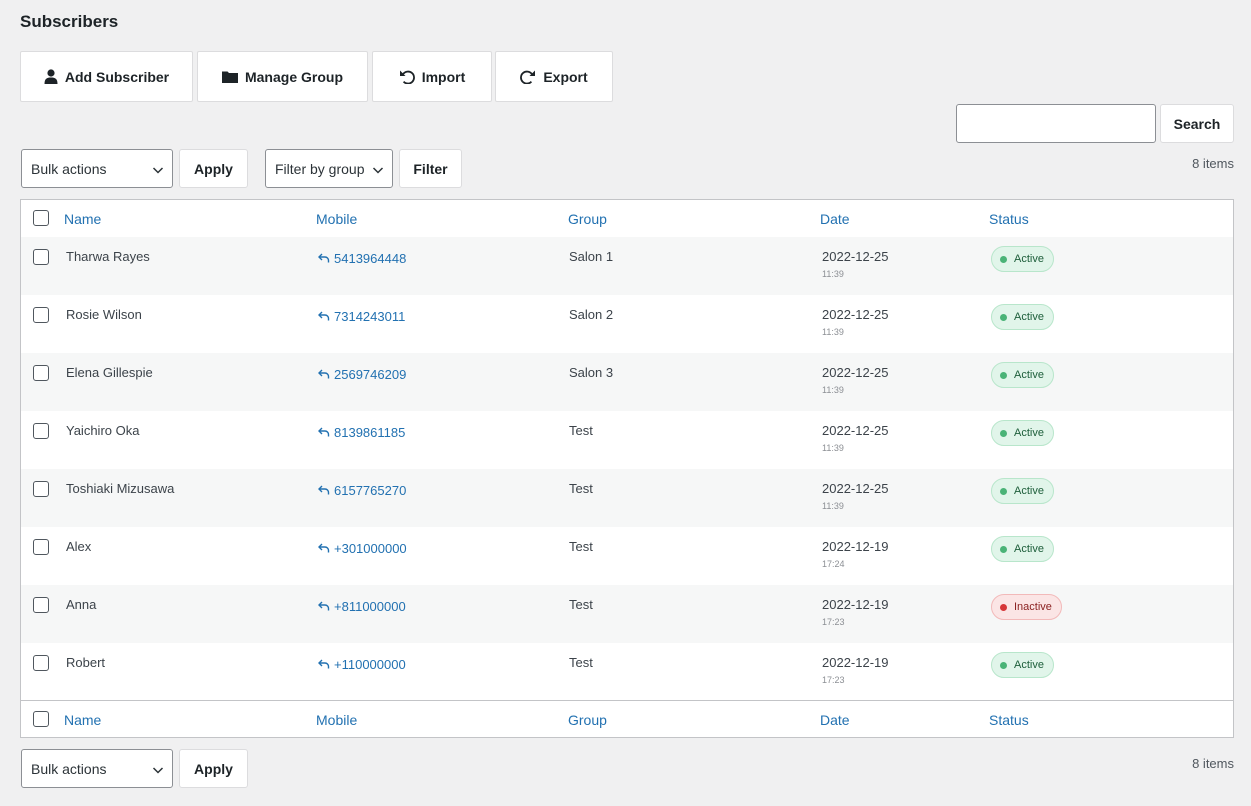  I want to click on mobile-link: +301000000, so click(362, 548).